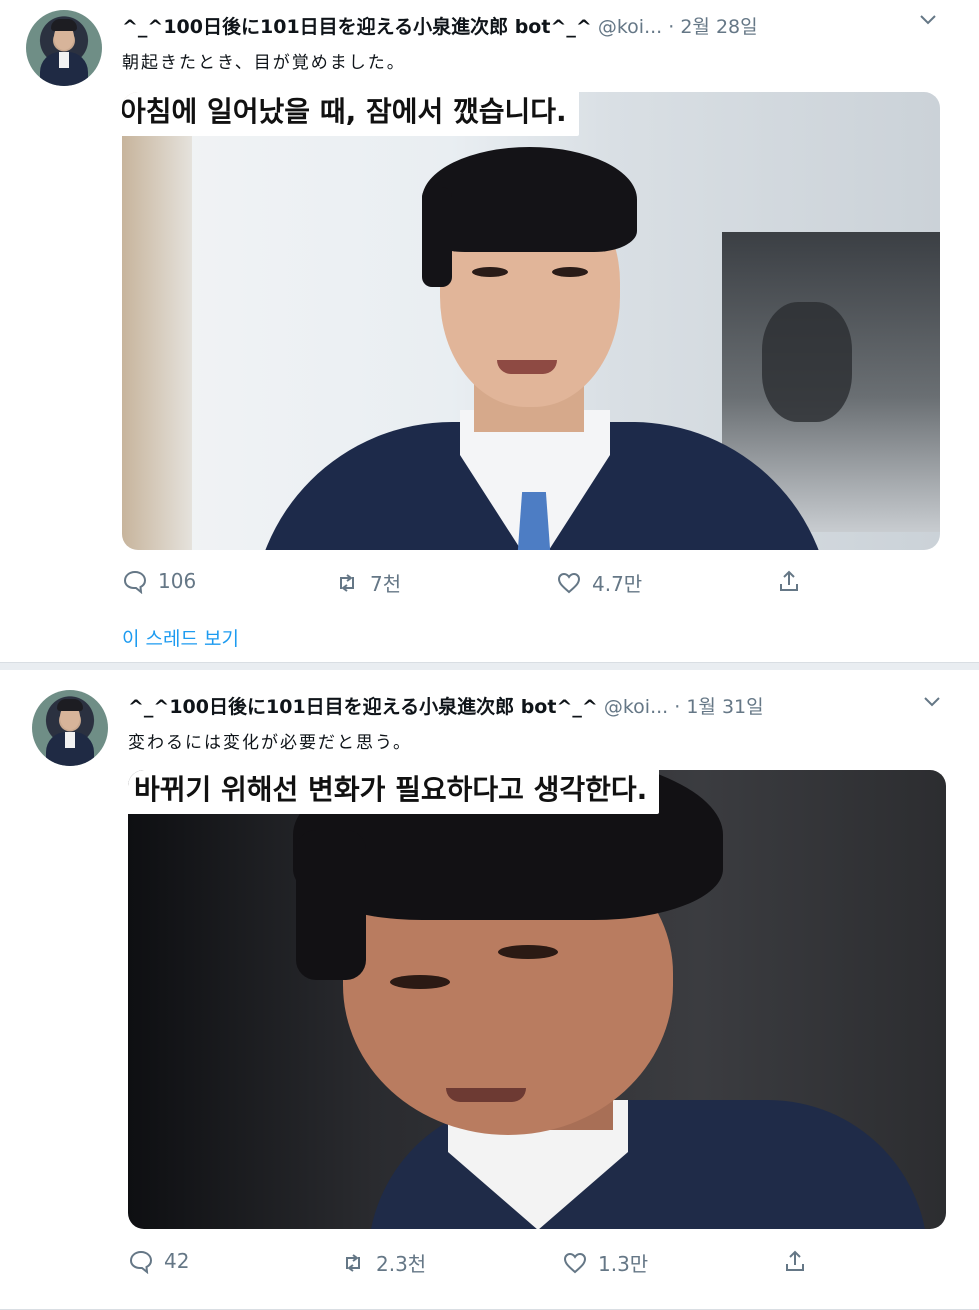 The width and height of the screenshot is (979, 1310). I want to click on reply-button: 106, so click(159, 581).